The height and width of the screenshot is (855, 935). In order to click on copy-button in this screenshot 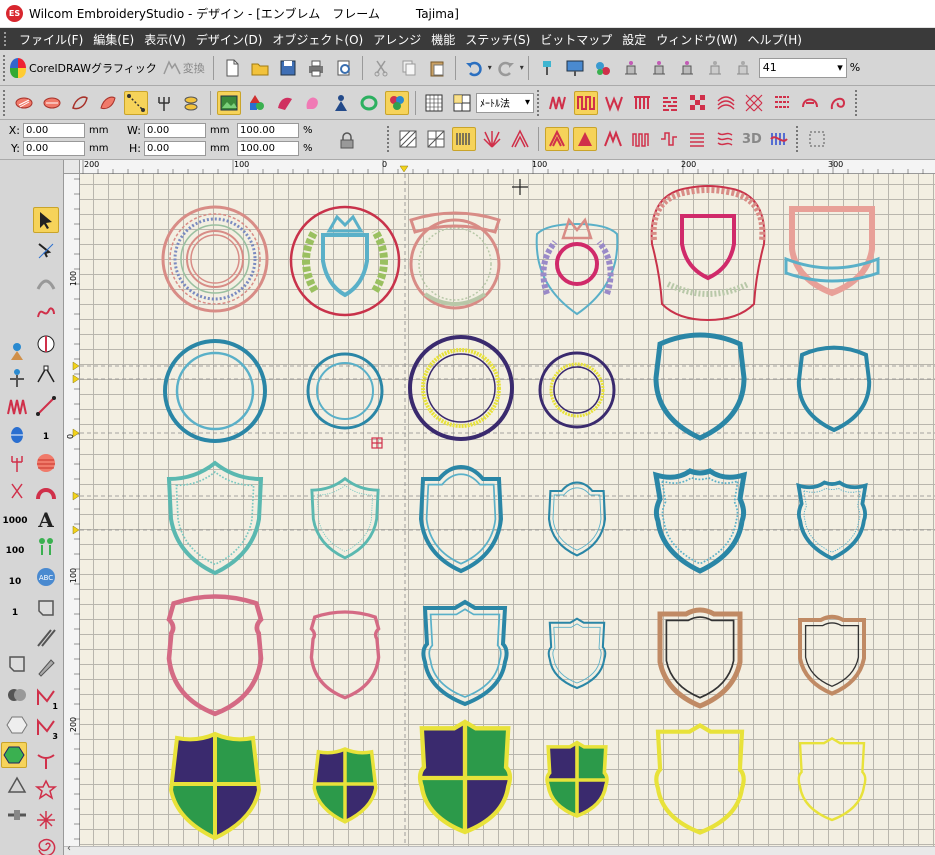, I will do `click(409, 68)`.